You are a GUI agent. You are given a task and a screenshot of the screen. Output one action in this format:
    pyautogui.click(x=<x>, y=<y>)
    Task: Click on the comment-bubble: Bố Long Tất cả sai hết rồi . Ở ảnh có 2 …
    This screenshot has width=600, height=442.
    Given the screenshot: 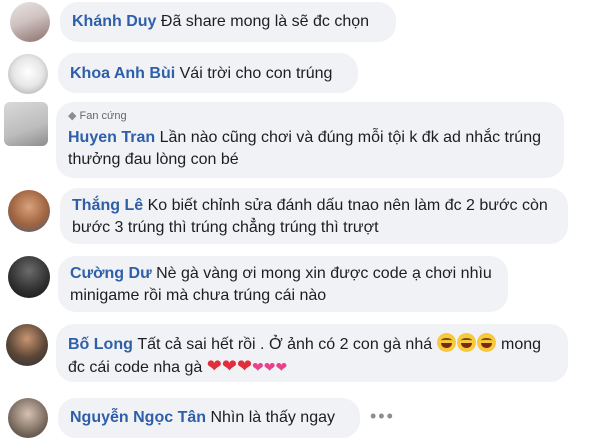 What is the action you would take?
    pyautogui.click(x=312, y=353)
    